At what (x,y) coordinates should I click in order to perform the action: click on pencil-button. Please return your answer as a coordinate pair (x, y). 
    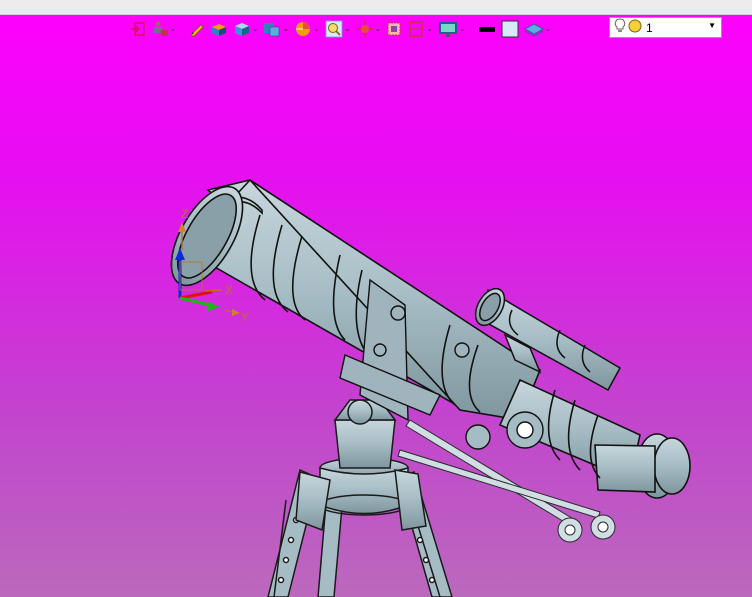
    Looking at the image, I should click on (197, 29).